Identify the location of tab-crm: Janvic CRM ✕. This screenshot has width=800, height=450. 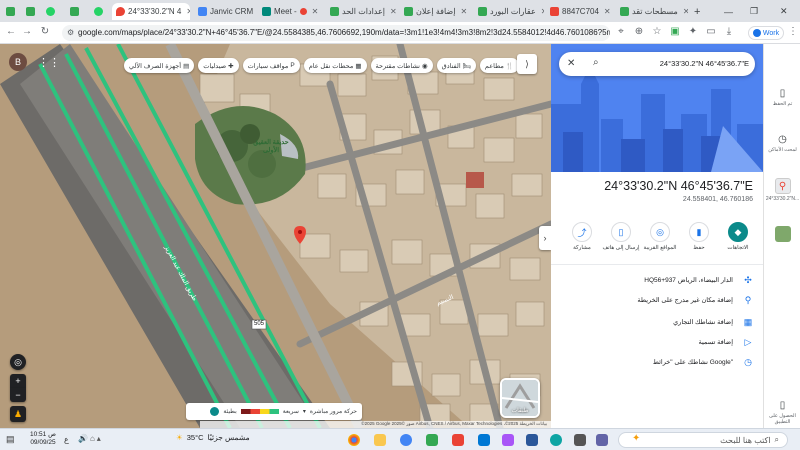
(225, 11).